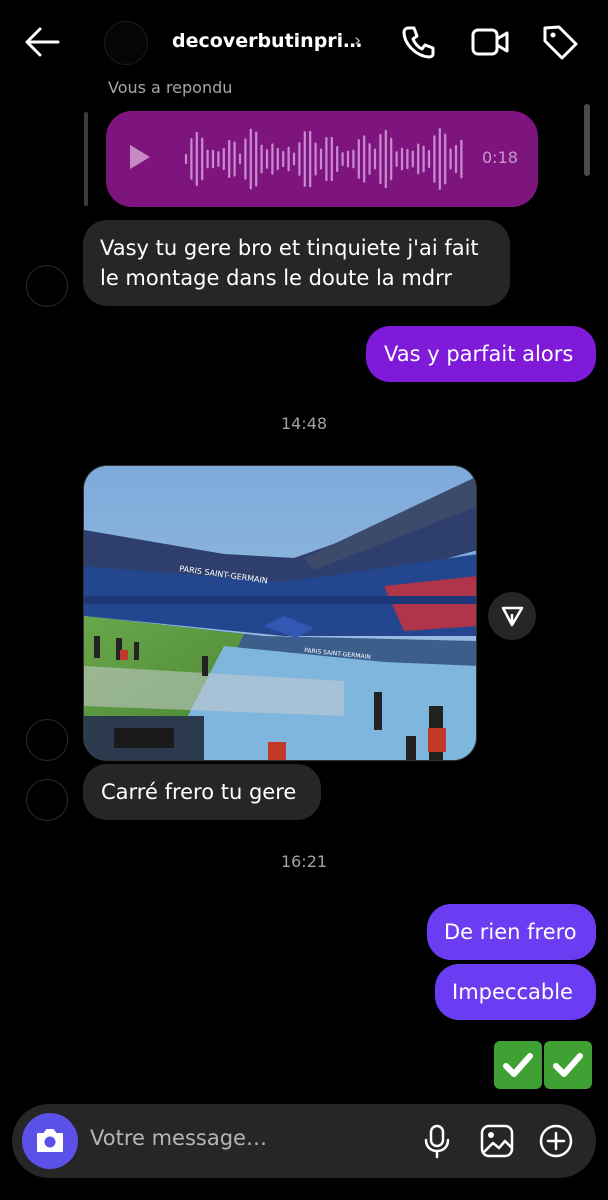  Describe the element at coordinates (357, 40) in the screenshot. I see `chevron-right-icon: ›` at that location.